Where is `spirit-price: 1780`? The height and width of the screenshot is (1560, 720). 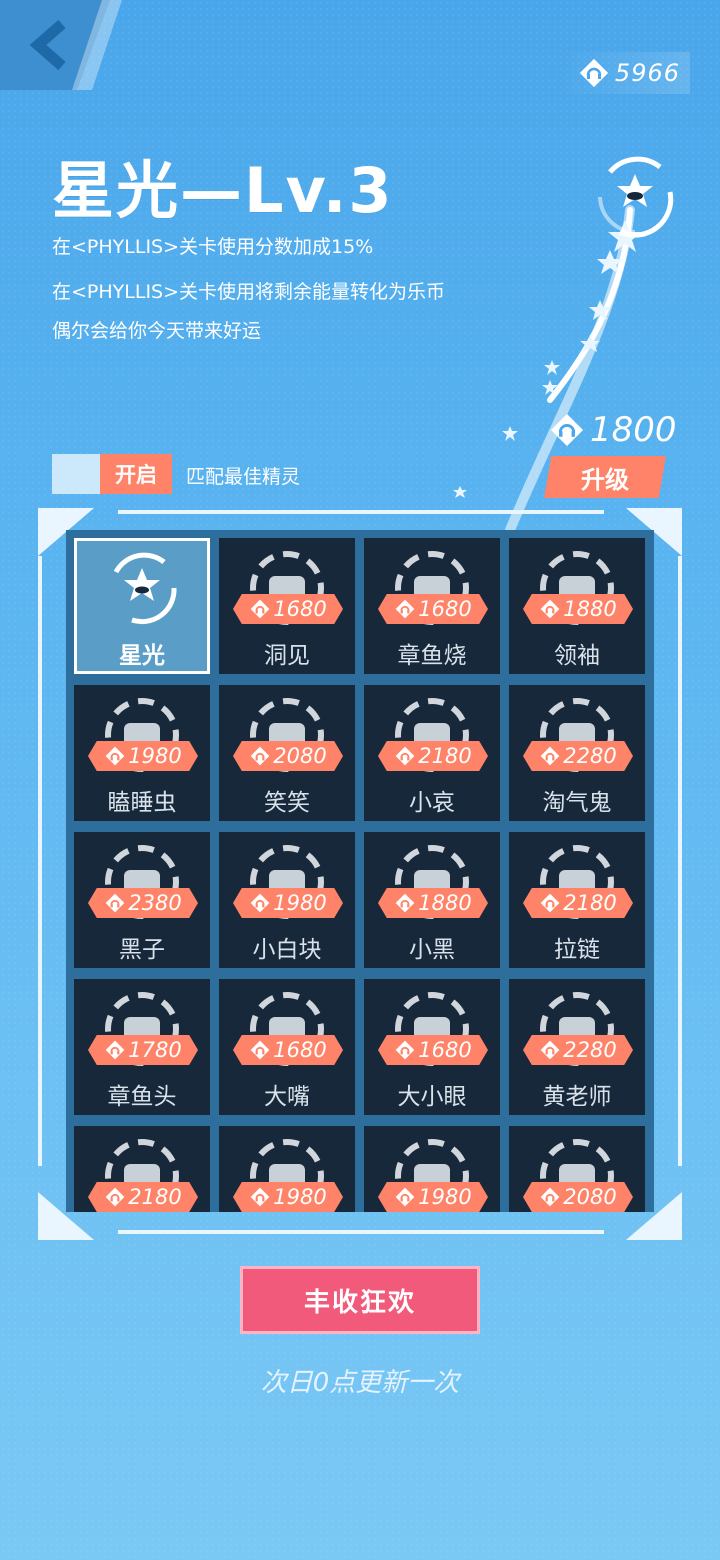 spirit-price: 1780 is located at coordinates (155, 1050).